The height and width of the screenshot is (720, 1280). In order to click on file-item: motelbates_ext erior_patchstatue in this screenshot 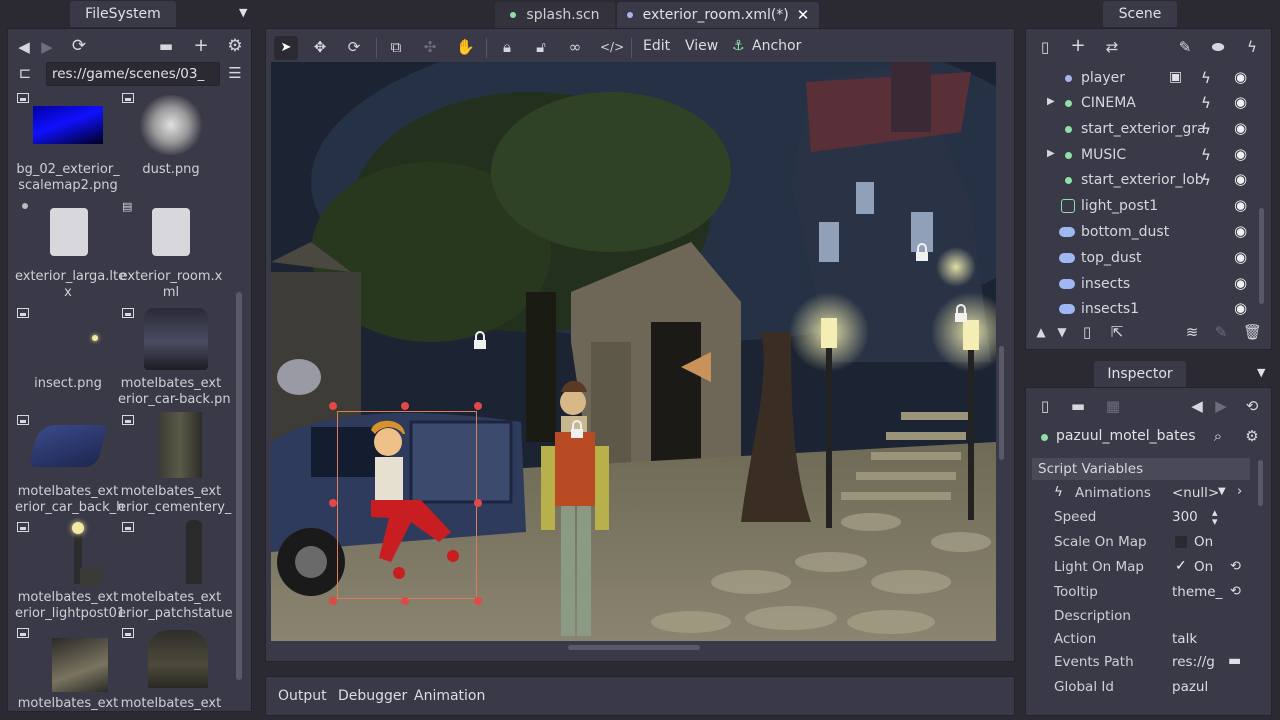, I will do `click(175, 606)`.